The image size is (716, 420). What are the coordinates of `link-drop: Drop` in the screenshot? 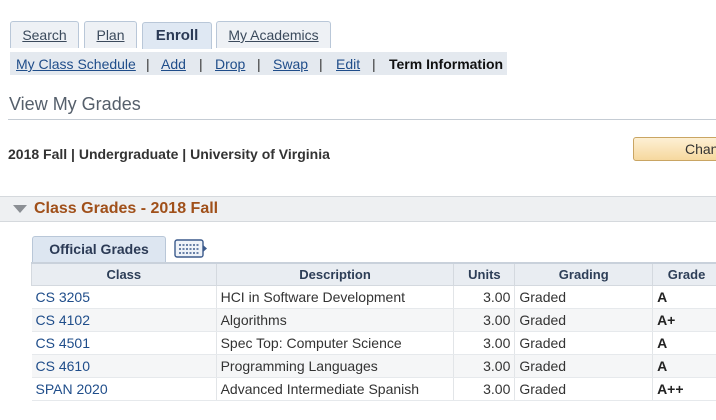 It's located at (230, 64).